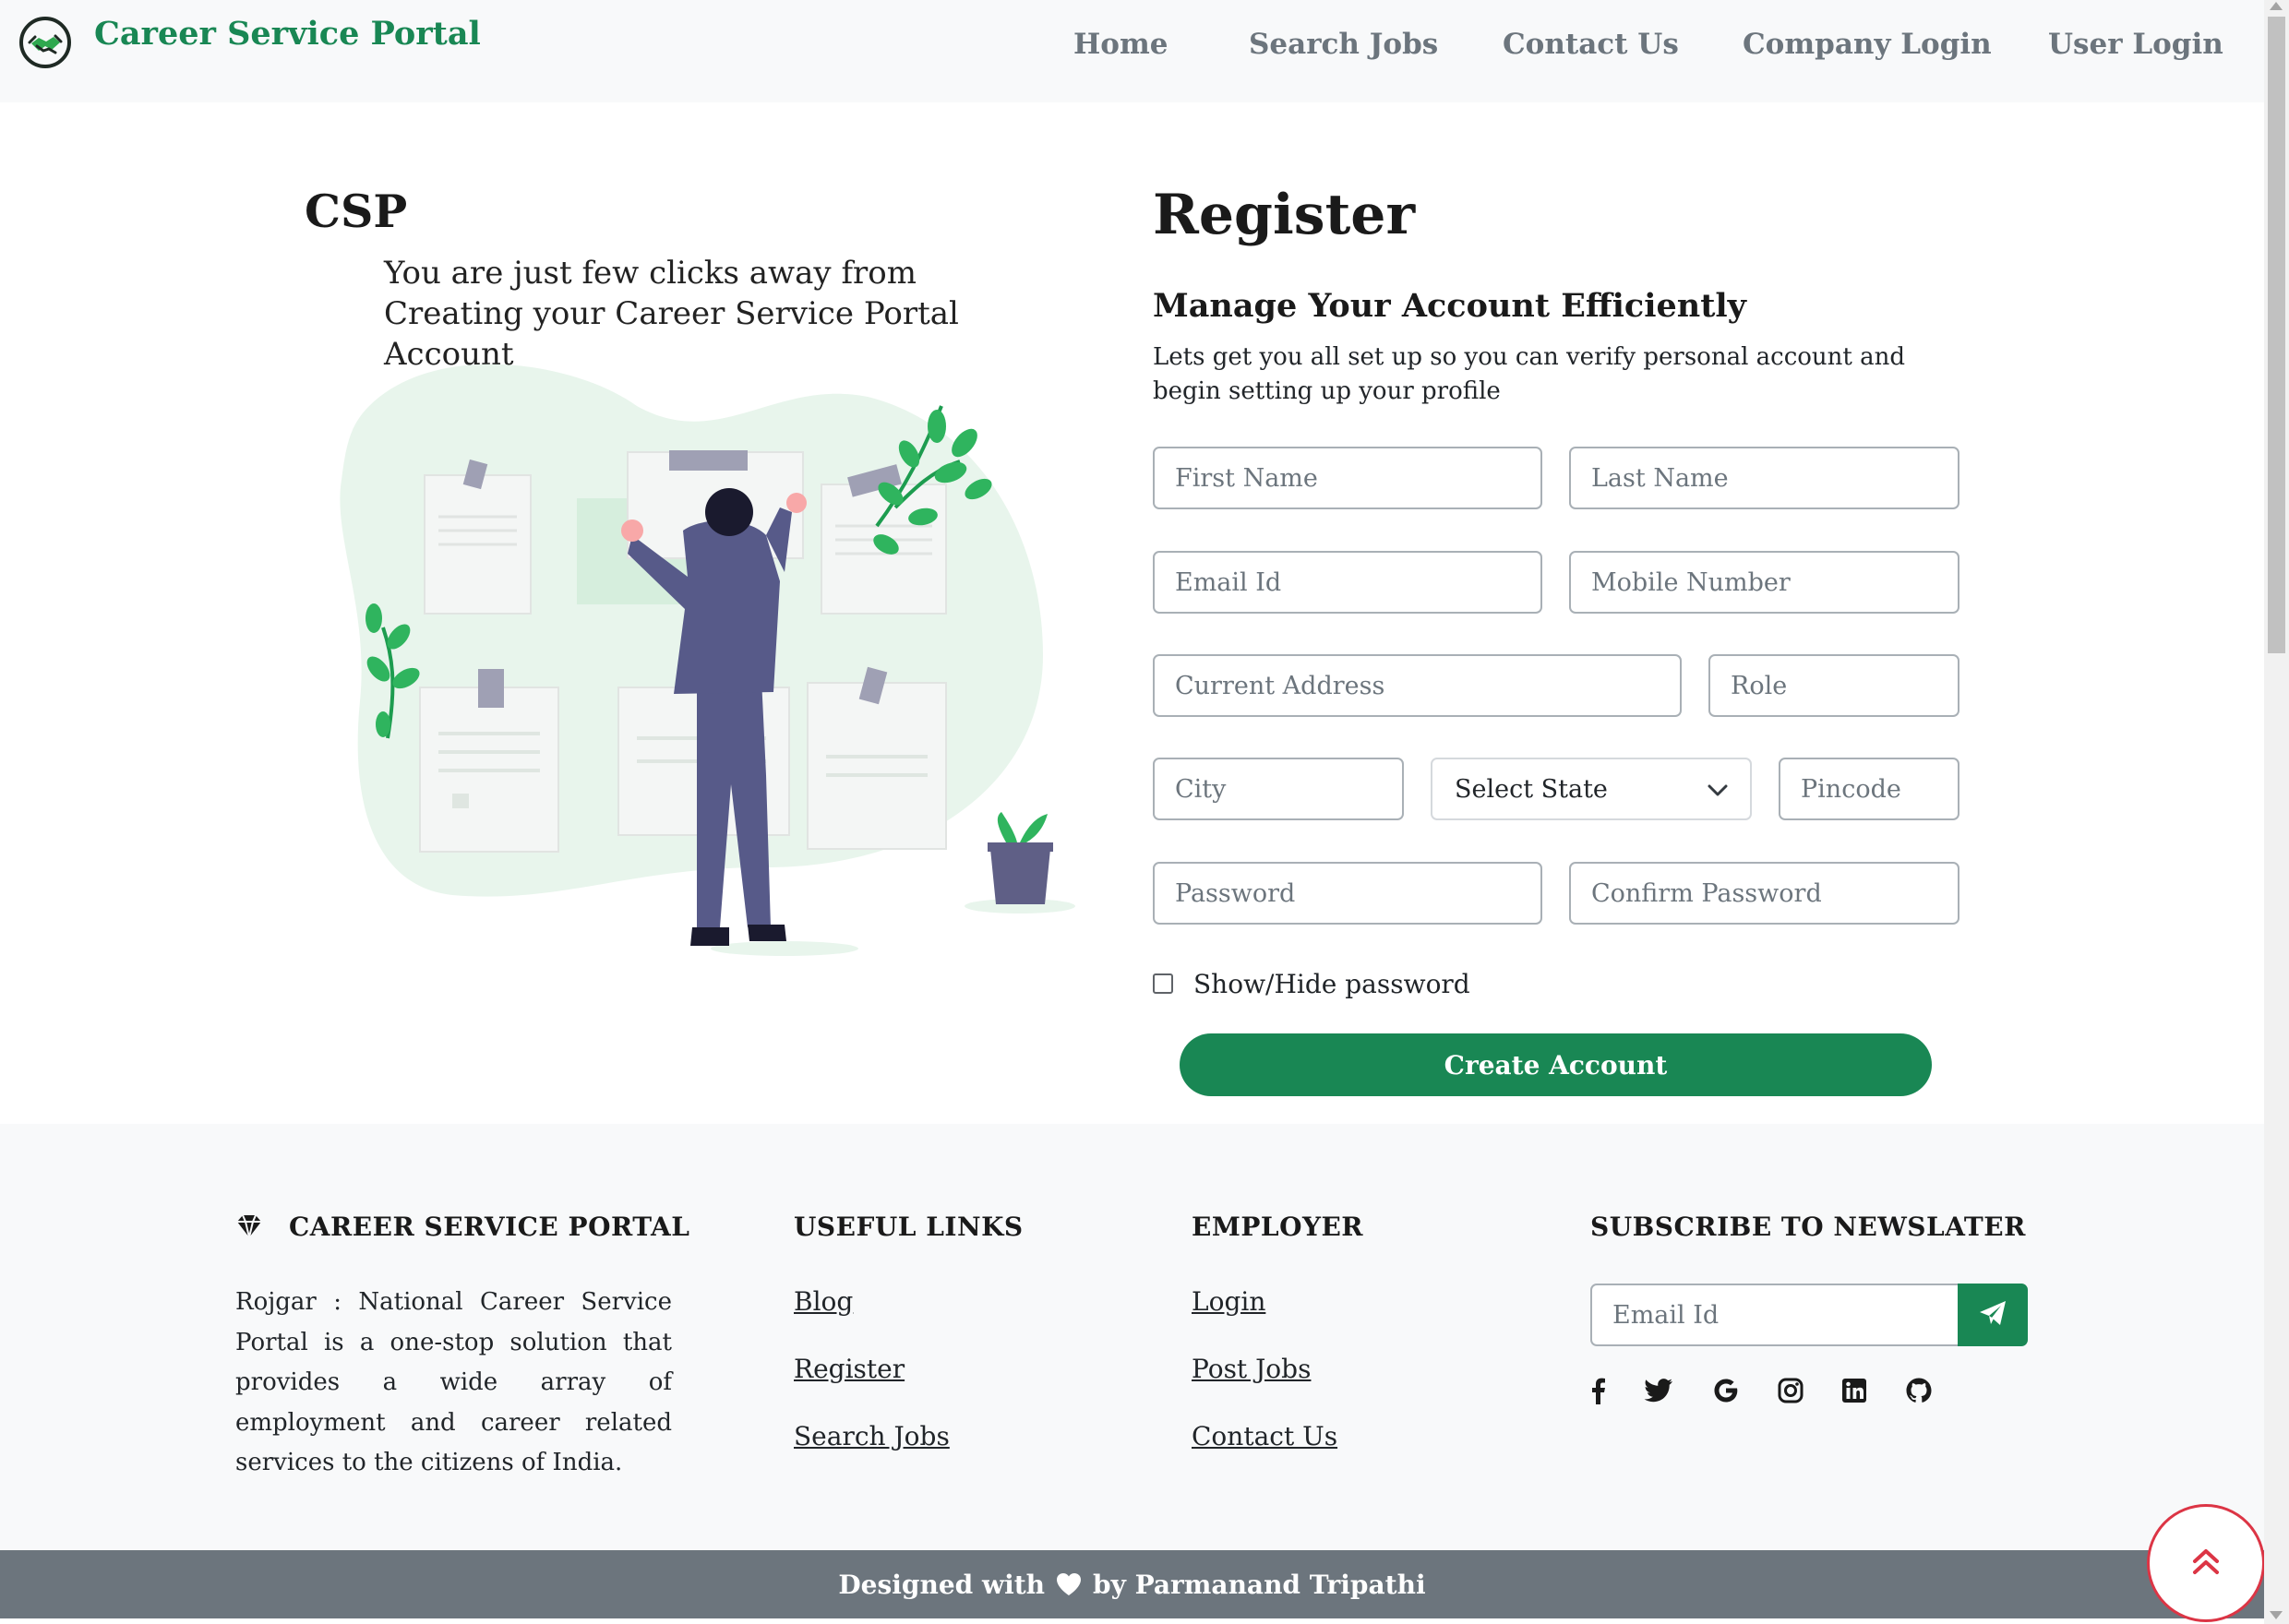  What do you see at coordinates (872, 1436) in the screenshot?
I see `footer-link-search-jobs: Search Jobs` at bounding box center [872, 1436].